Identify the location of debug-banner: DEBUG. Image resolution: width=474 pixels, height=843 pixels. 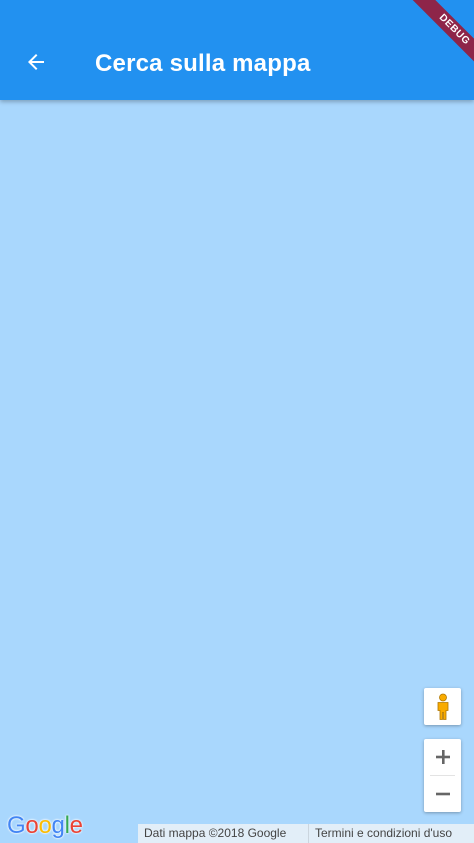
(431, 43).